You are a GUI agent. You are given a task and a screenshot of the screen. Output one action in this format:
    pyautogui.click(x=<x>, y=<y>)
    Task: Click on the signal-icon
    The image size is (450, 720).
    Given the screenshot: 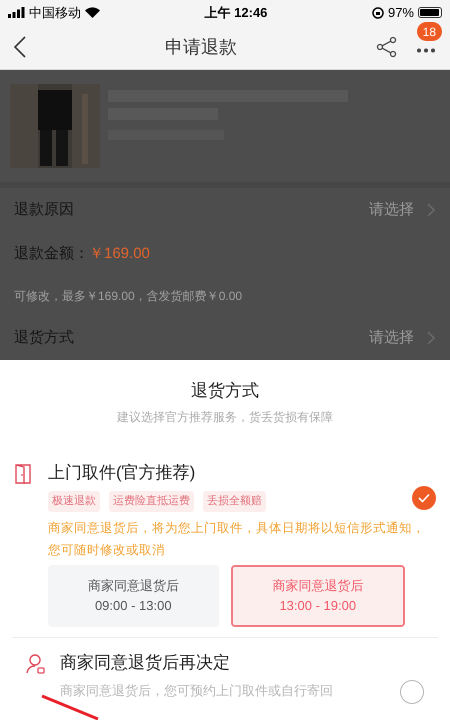 What is the action you would take?
    pyautogui.click(x=16, y=12)
    